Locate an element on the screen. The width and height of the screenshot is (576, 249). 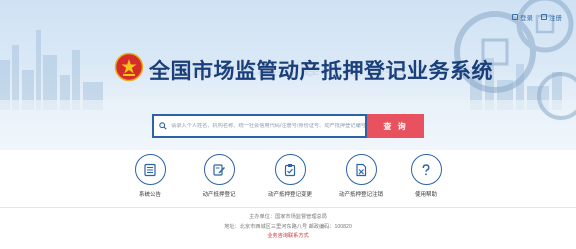
registration-icon is located at coordinates (219, 169).